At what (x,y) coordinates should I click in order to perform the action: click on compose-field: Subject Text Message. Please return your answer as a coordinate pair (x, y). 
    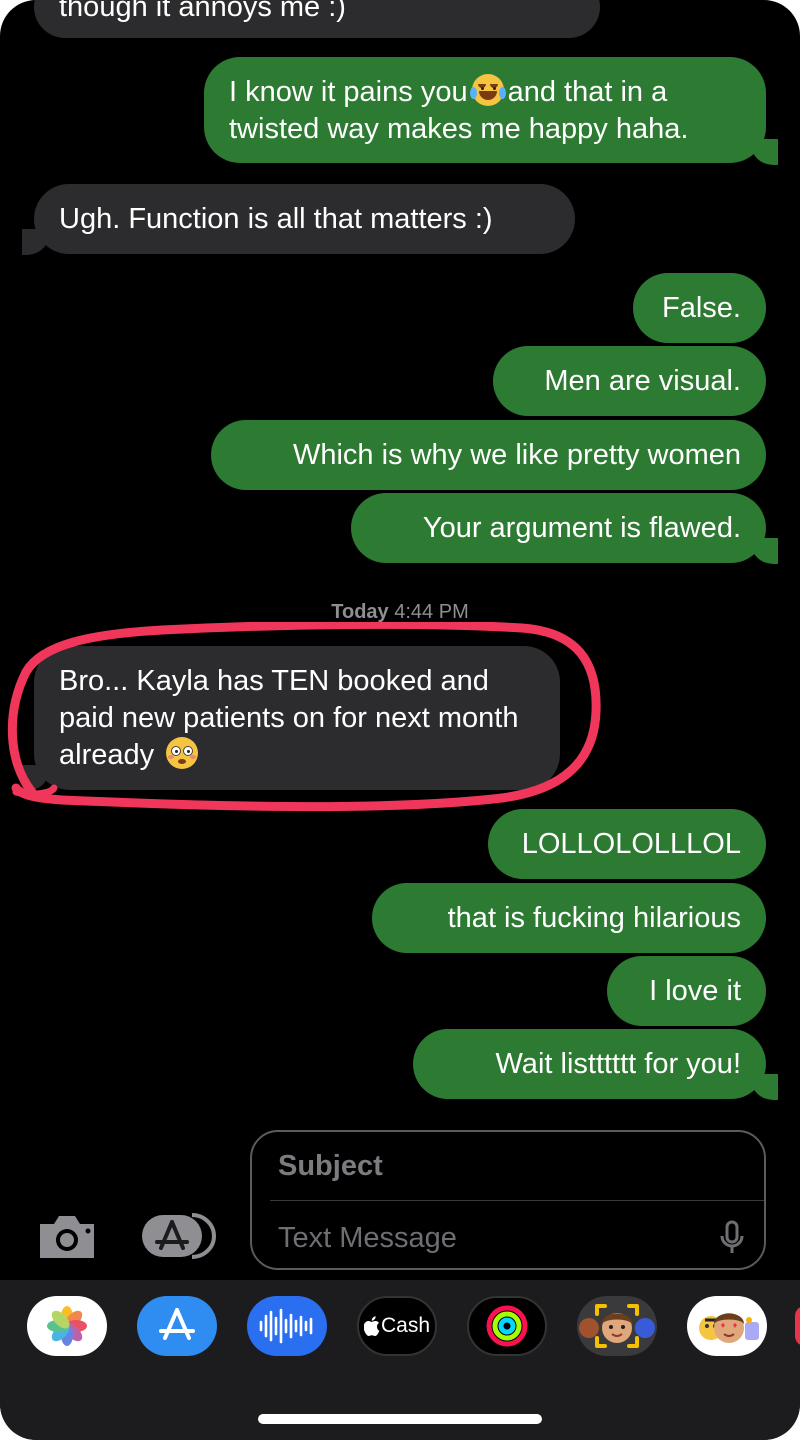
    Looking at the image, I should click on (508, 1200).